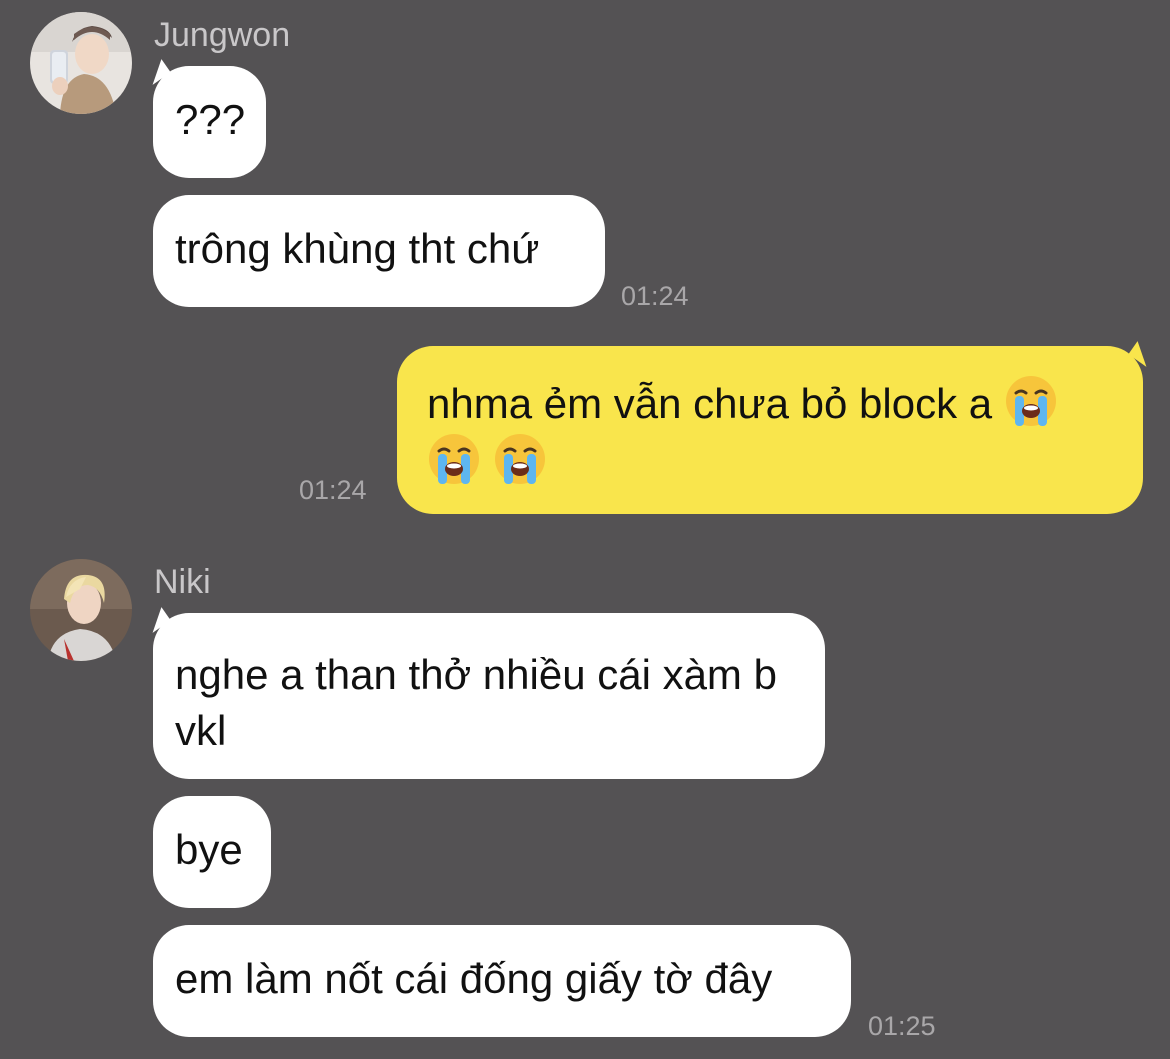  I want to click on message-bubble-incoming: trông khùng tht chứ, so click(379, 251).